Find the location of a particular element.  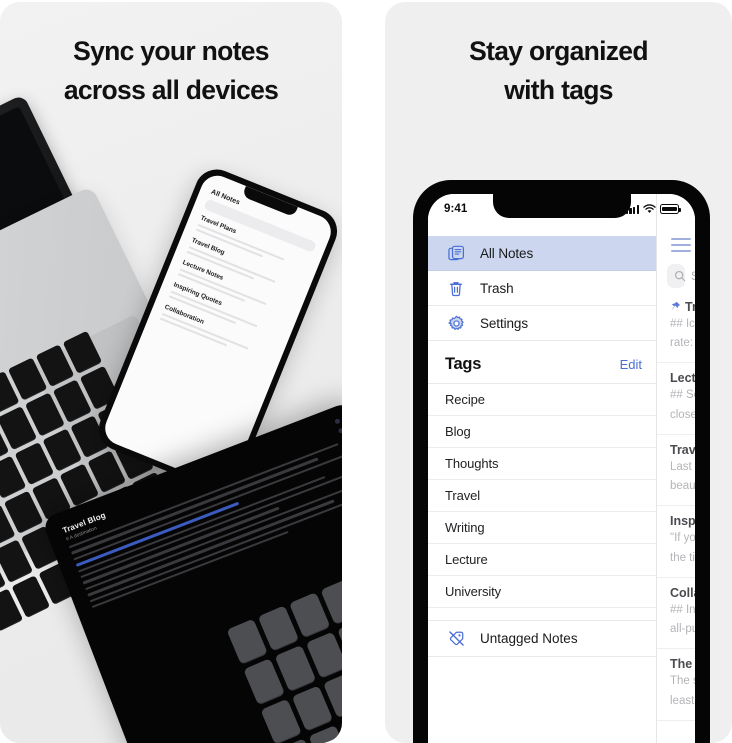

note-snippet-line: closely is located at coordinates (682, 414).